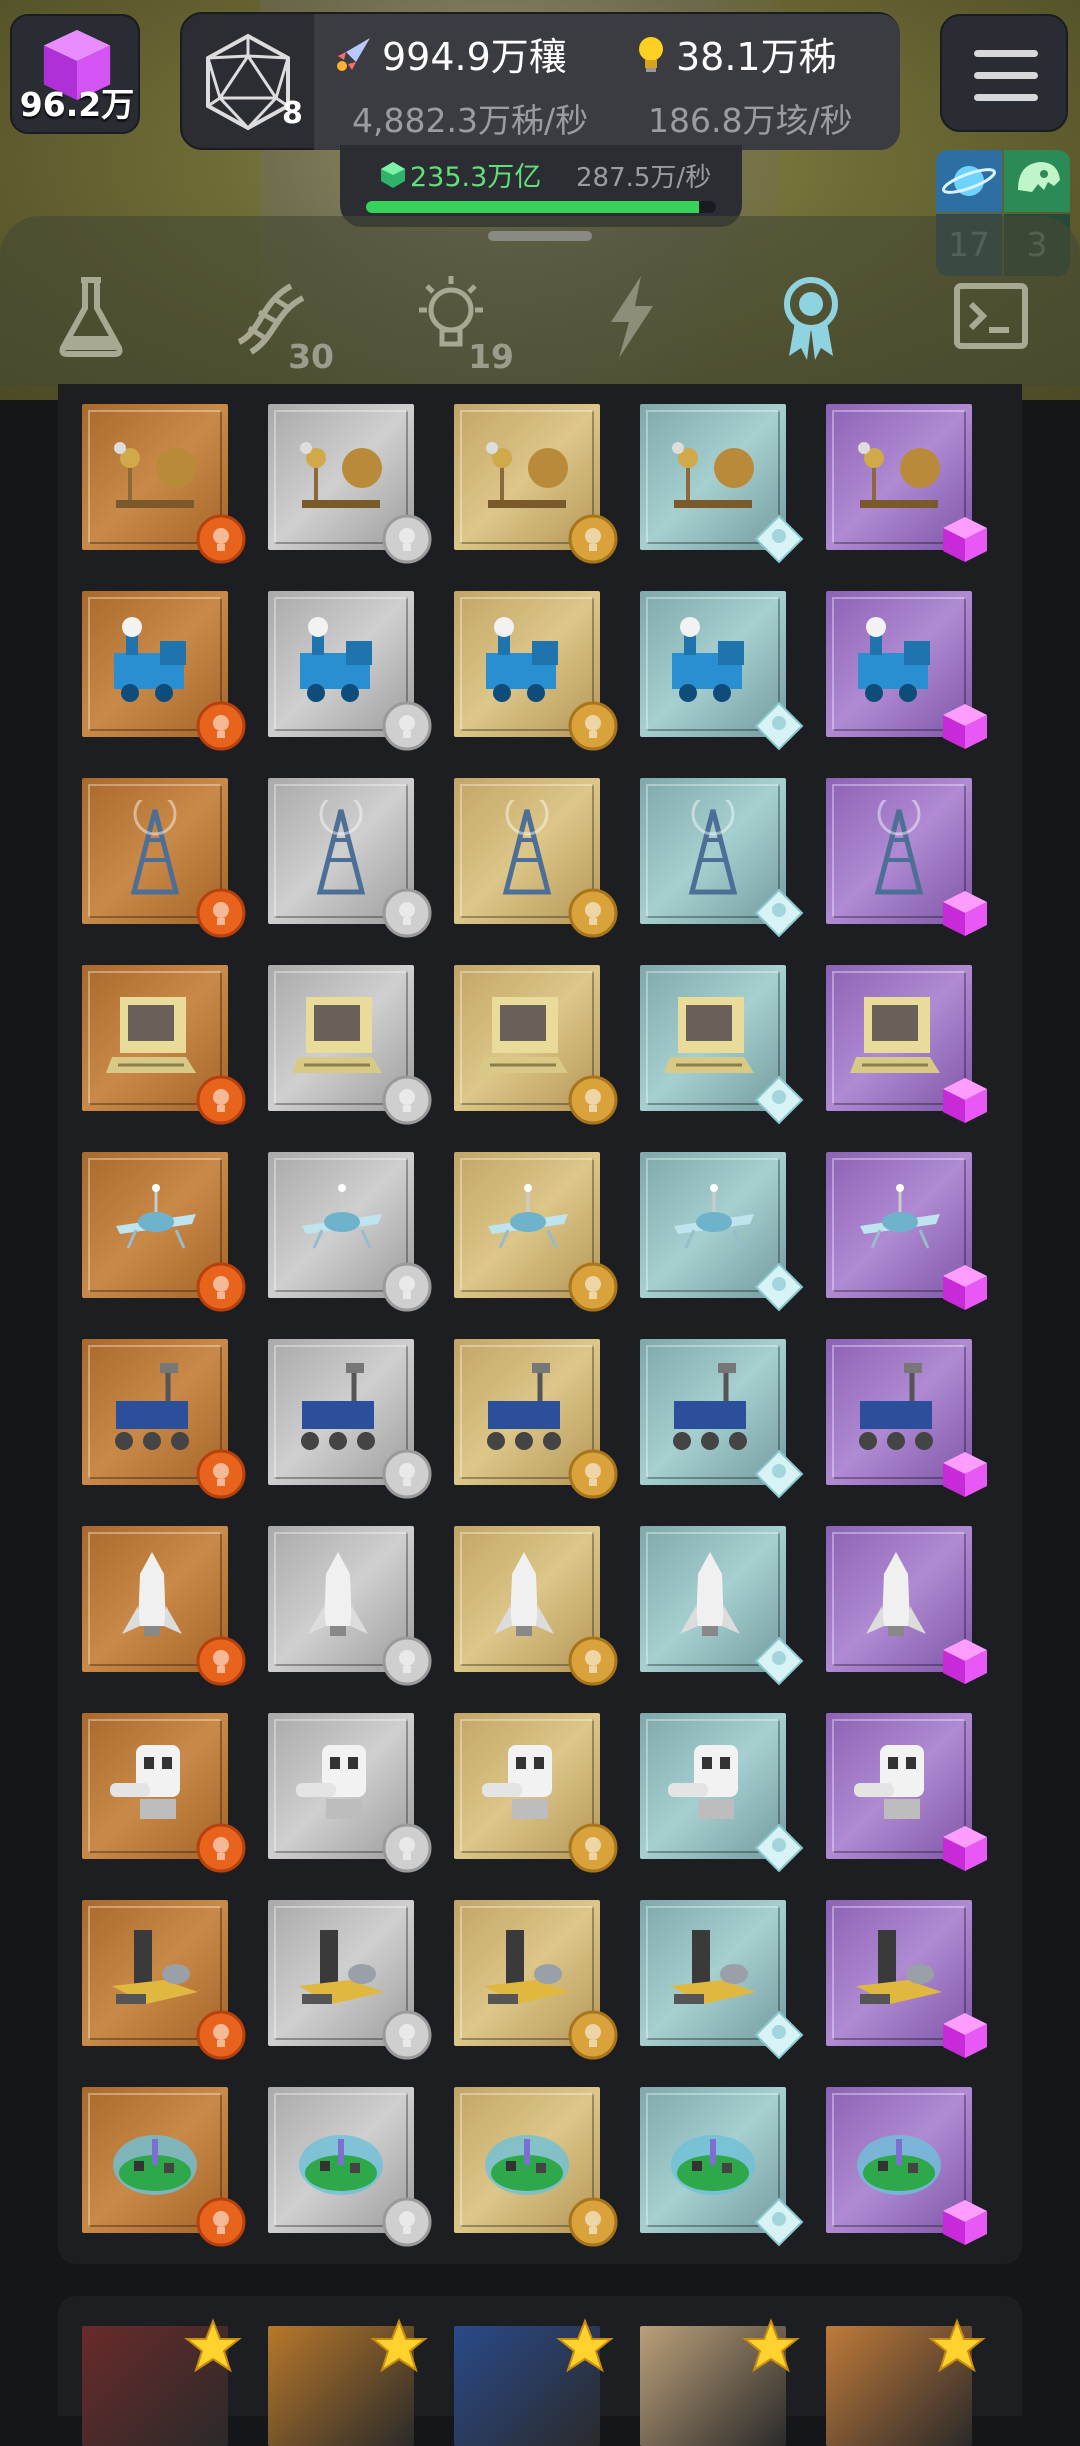  I want to click on resource-1: 994.9万穰, so click(450, 53).